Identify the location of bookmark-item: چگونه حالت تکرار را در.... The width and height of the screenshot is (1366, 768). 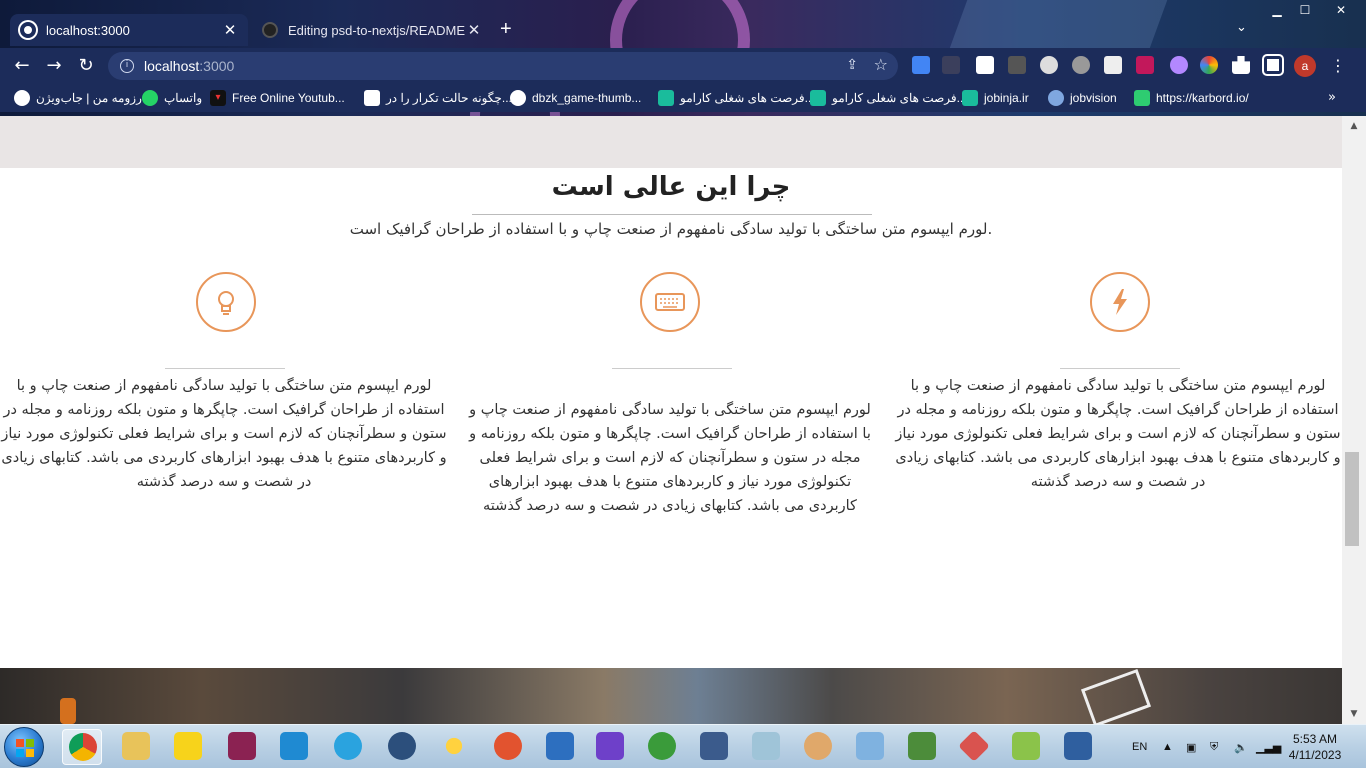
(438, 98).